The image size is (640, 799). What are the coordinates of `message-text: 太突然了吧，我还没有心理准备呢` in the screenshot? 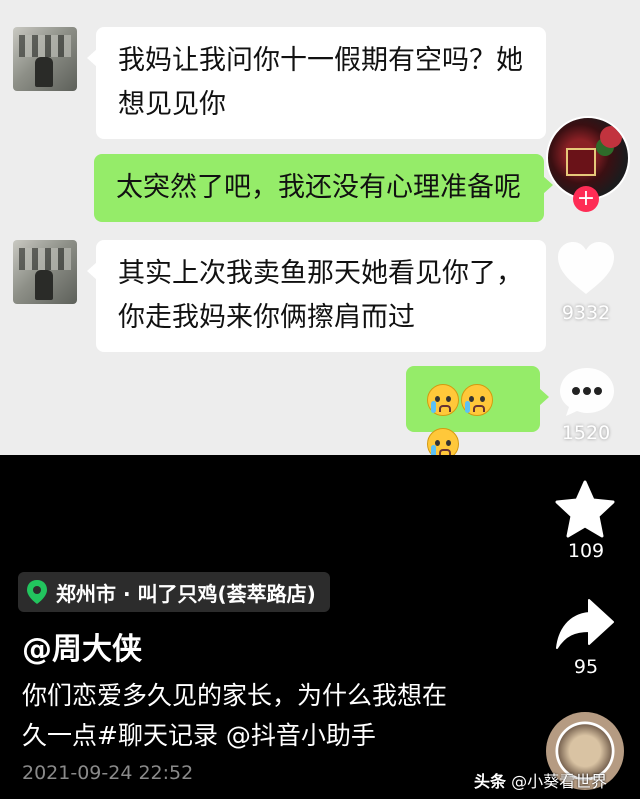 It's located at (318, 187).